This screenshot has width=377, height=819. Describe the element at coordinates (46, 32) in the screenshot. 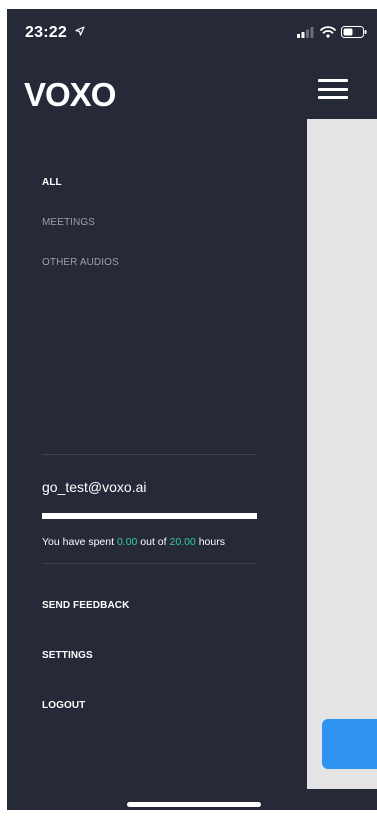

I see `time-label: 23:22` at that location.